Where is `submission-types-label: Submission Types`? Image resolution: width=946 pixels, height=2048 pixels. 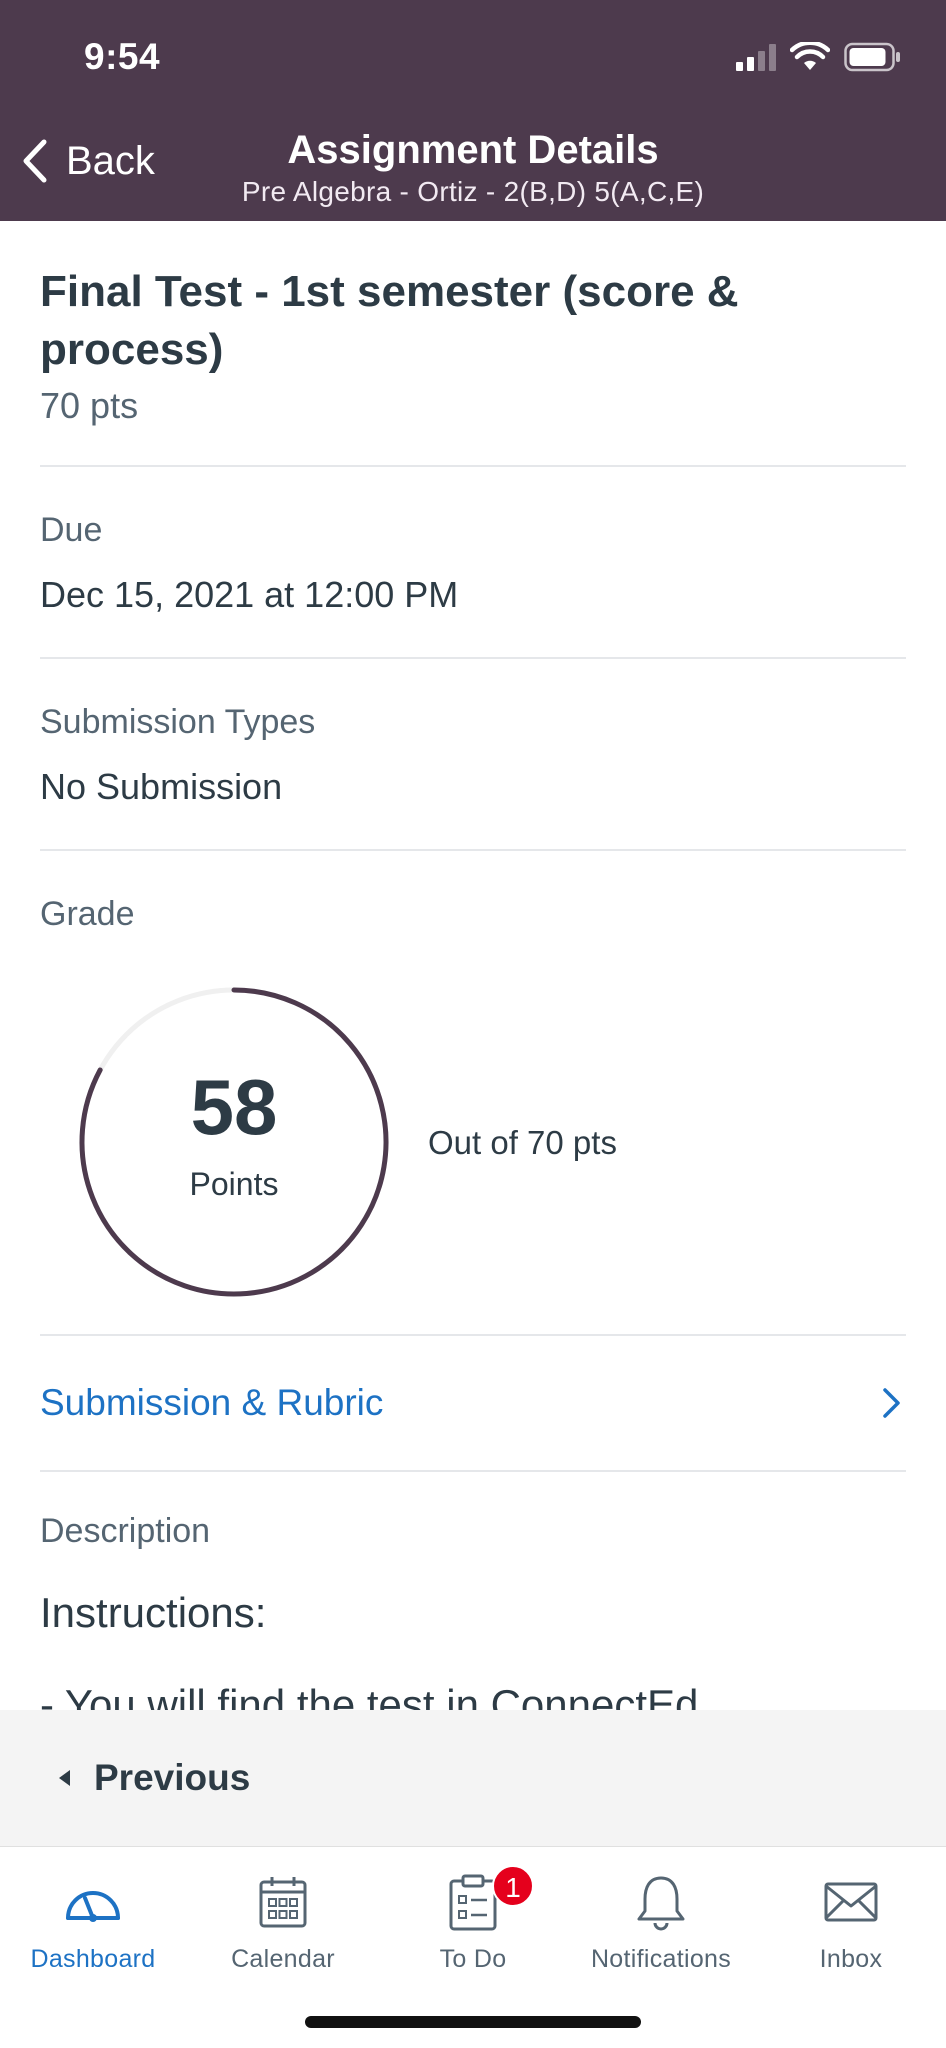
submission-types-label: Submission Types is located at coordinates (178, 722).